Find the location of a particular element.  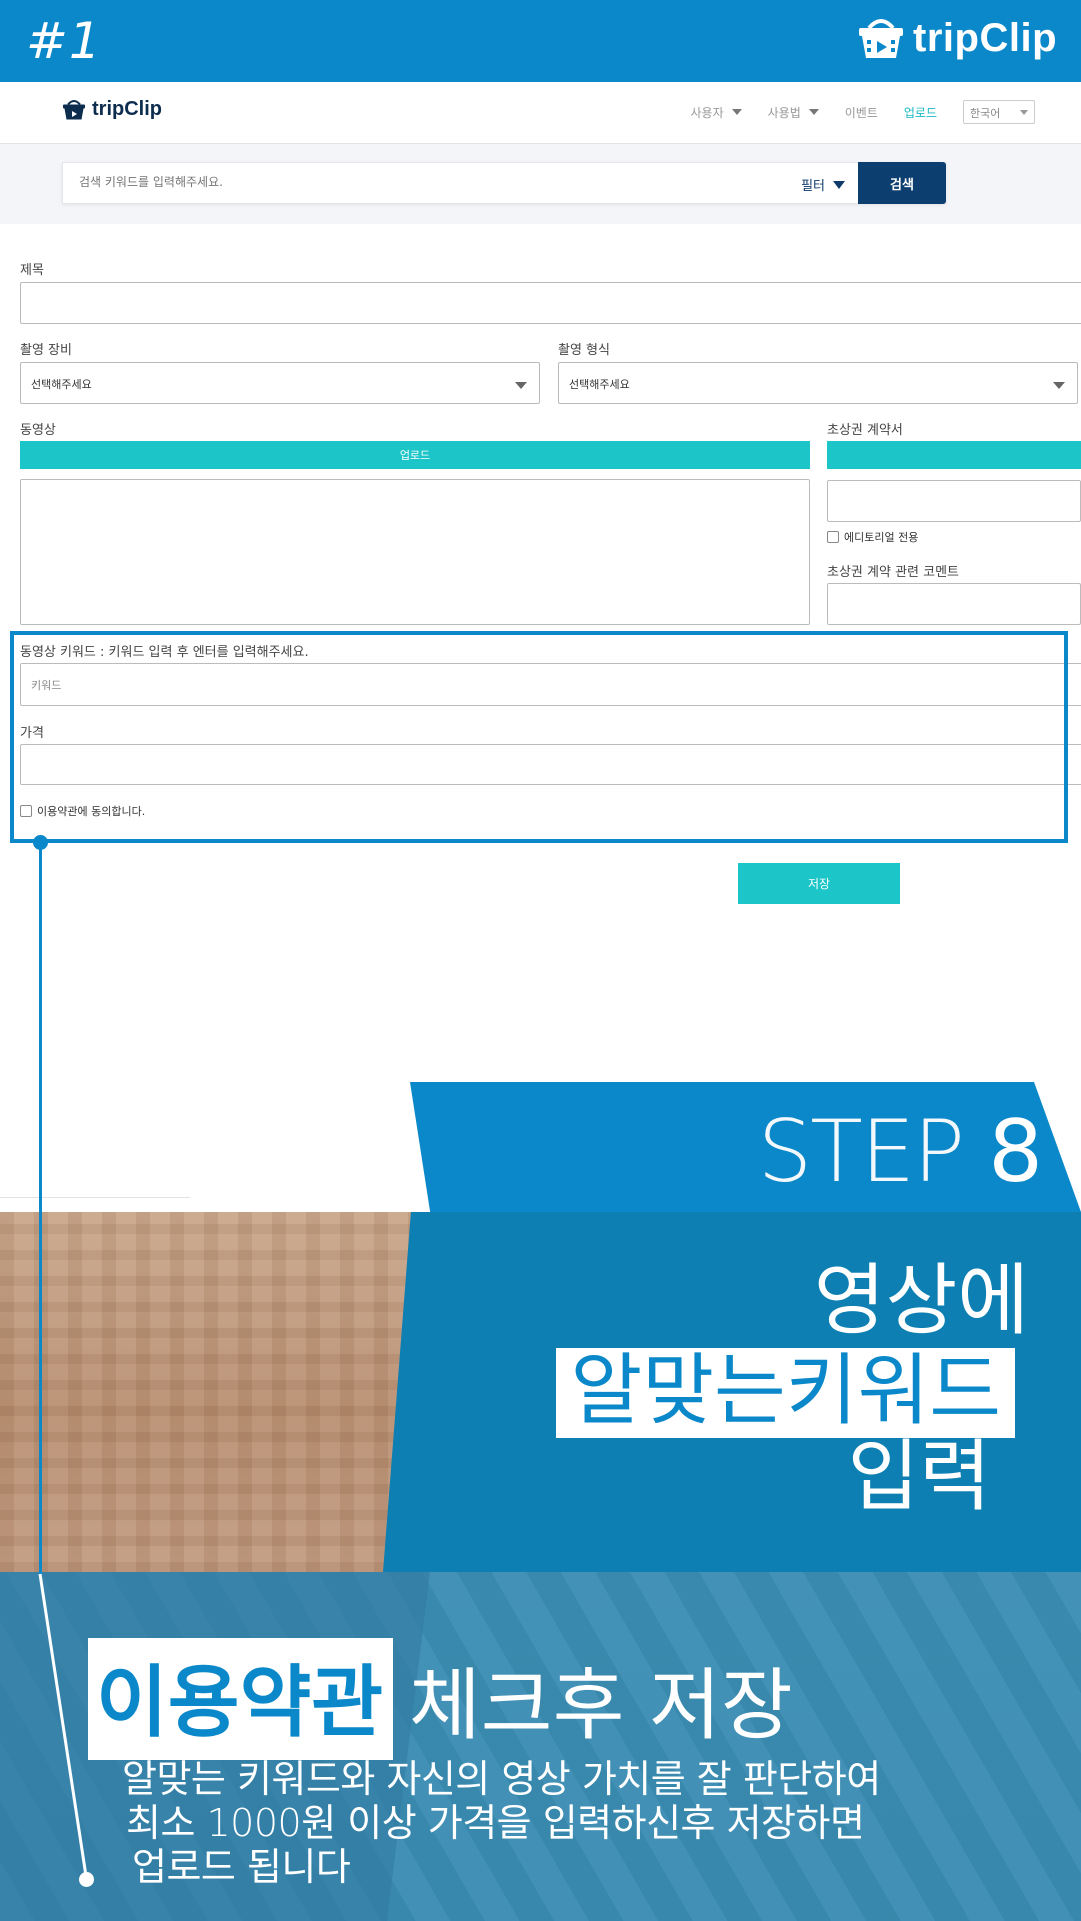

nav-item-upload: 업로드 is located at coordinates (920, 112).